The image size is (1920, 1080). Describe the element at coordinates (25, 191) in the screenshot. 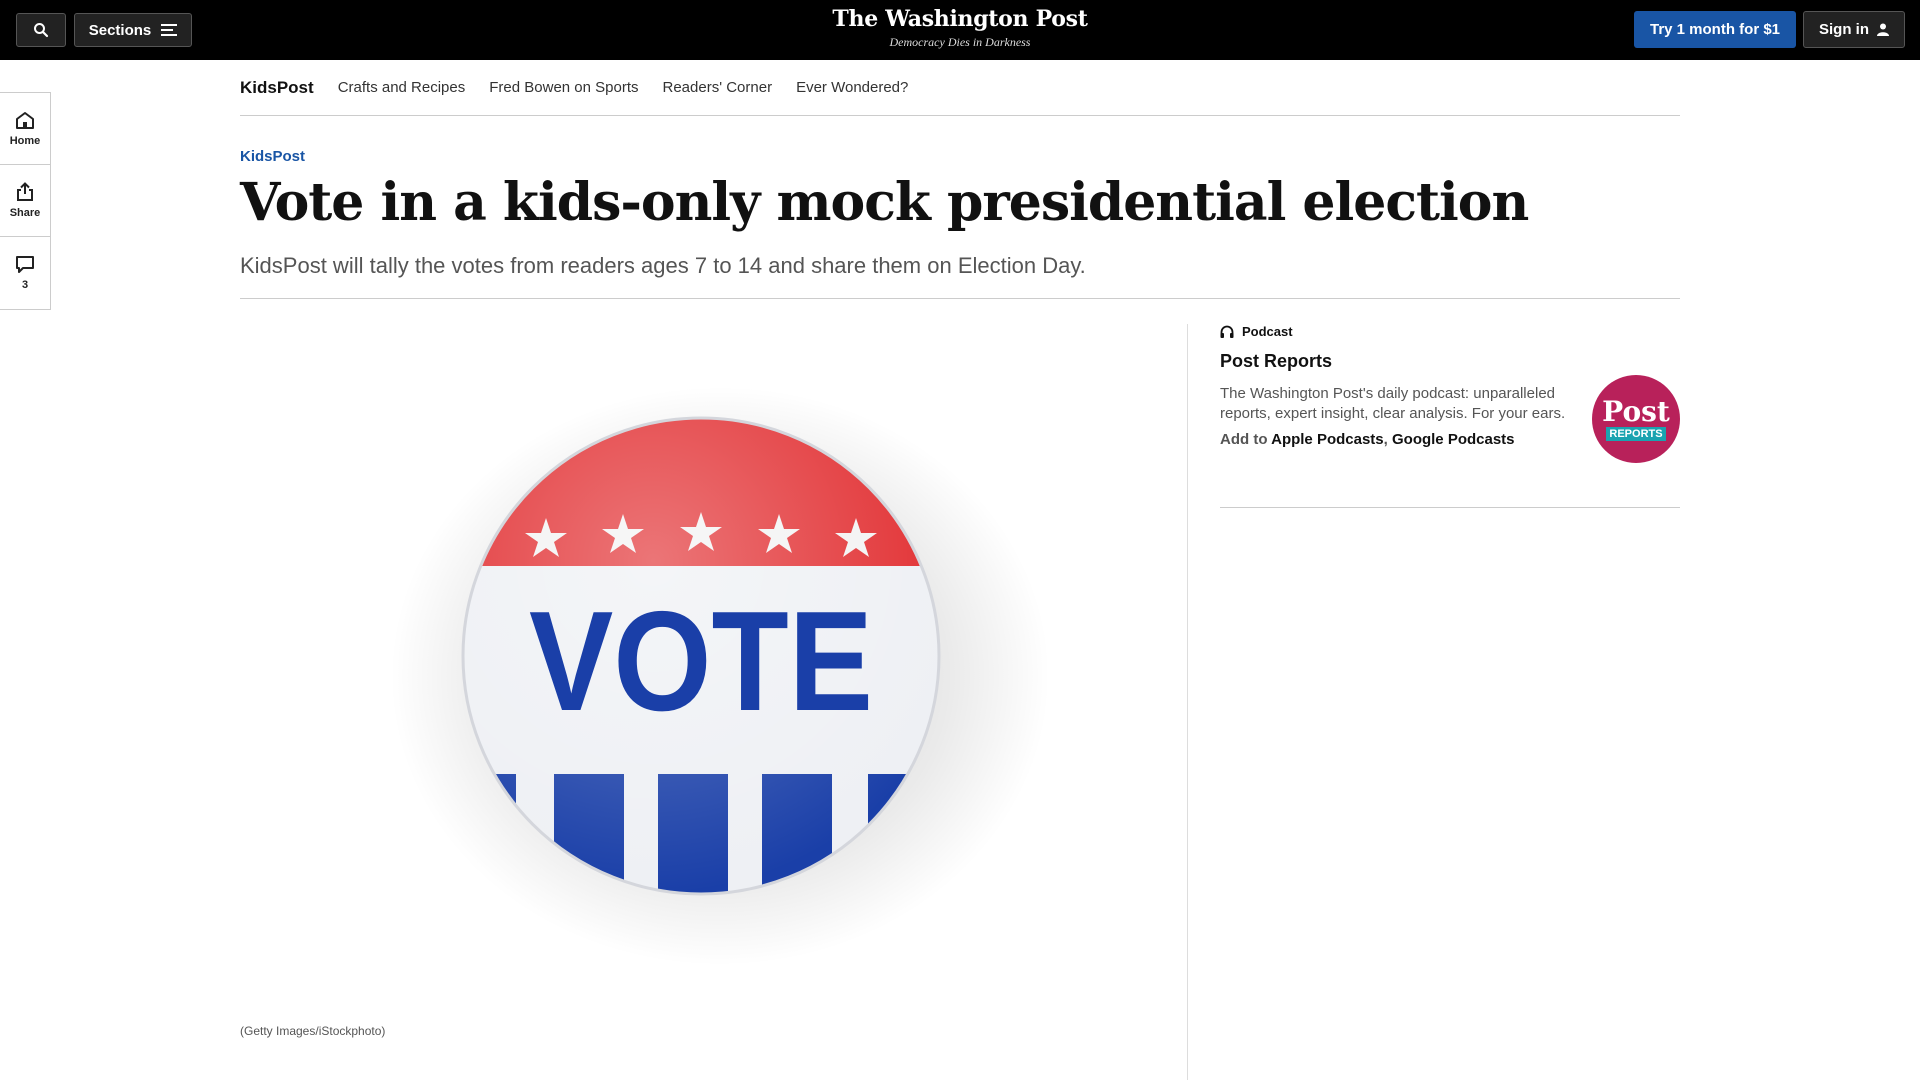

I see `share-icon` at that location.